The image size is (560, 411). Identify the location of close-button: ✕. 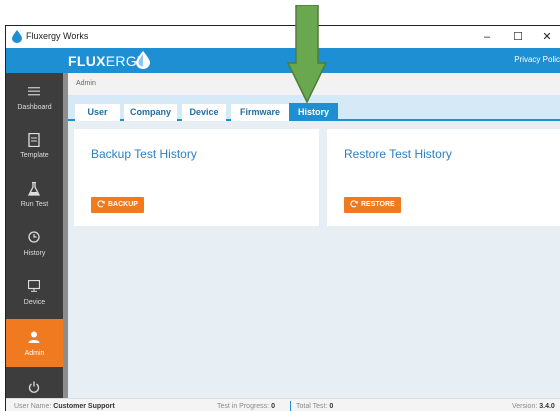
(546, 37).